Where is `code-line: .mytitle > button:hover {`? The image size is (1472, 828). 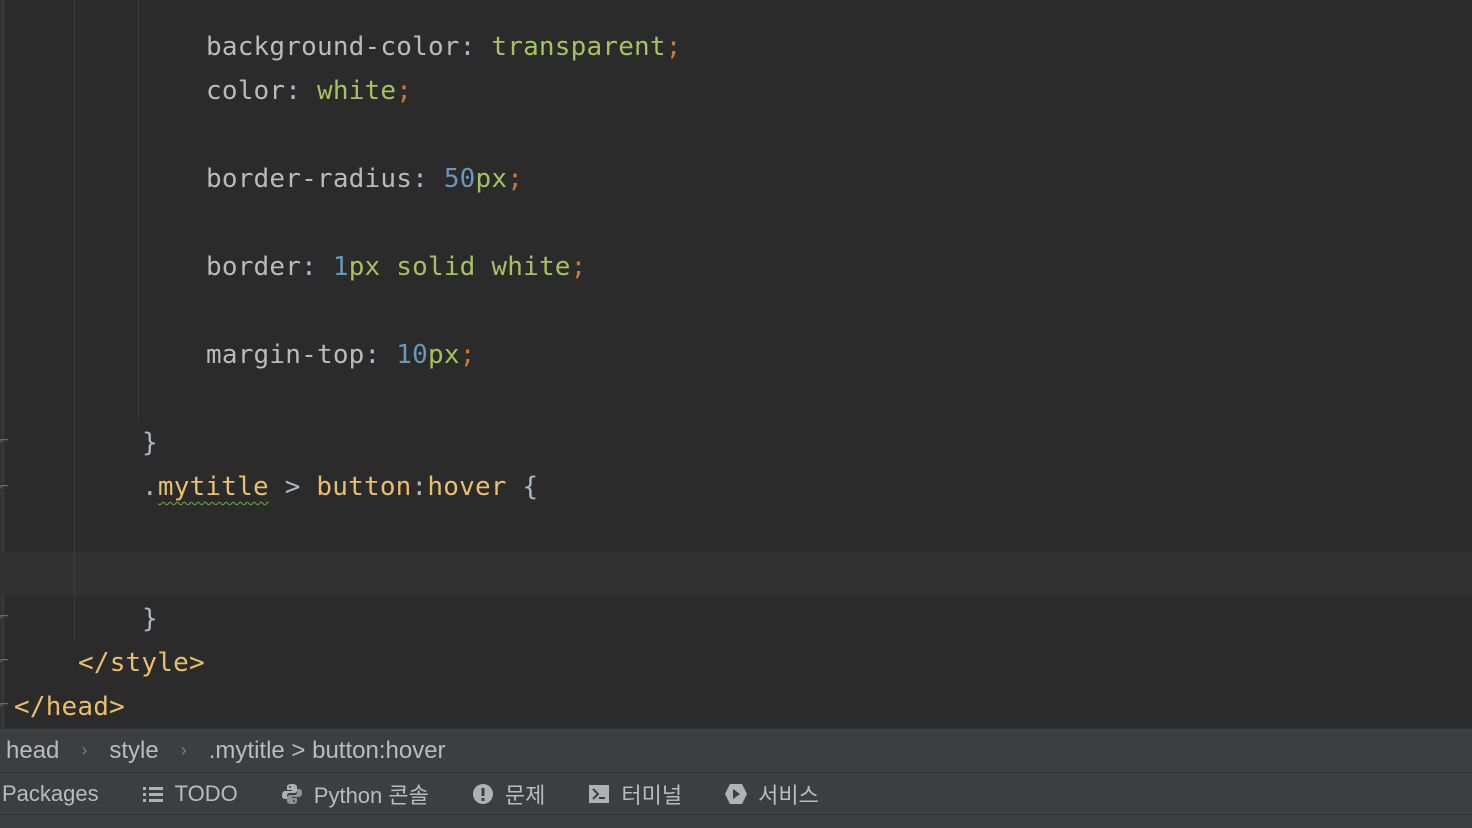
code-line: .mytitle > button:hover { is located at coordinates (340, 487).